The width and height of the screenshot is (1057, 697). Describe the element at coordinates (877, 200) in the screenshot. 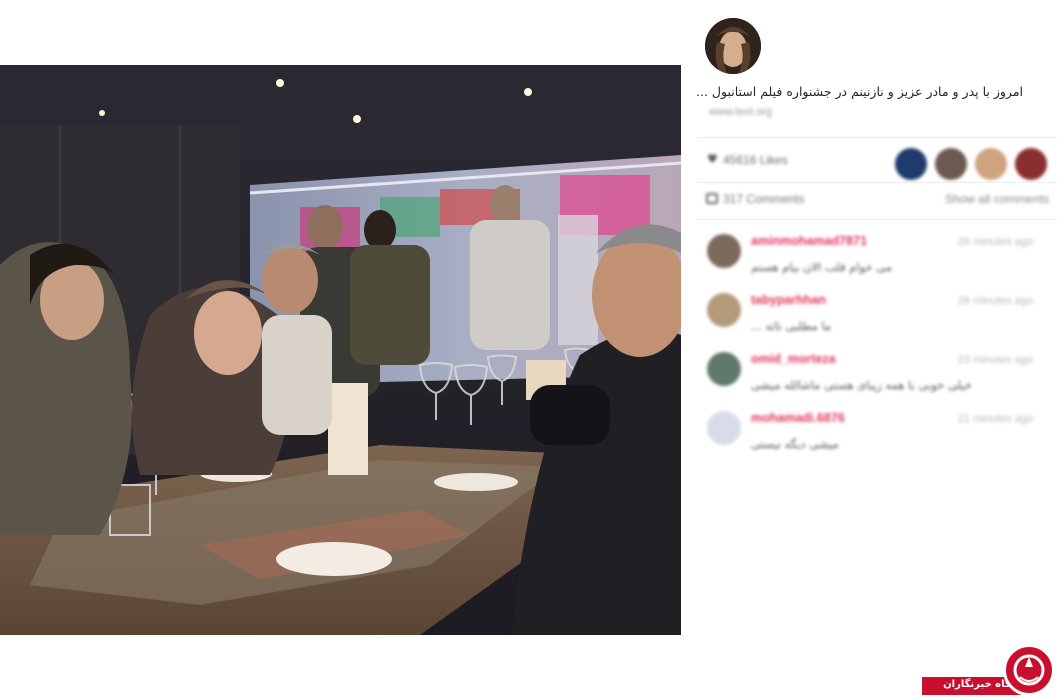

I see `comments-bar: 317 Comments Show all comments` at that location.